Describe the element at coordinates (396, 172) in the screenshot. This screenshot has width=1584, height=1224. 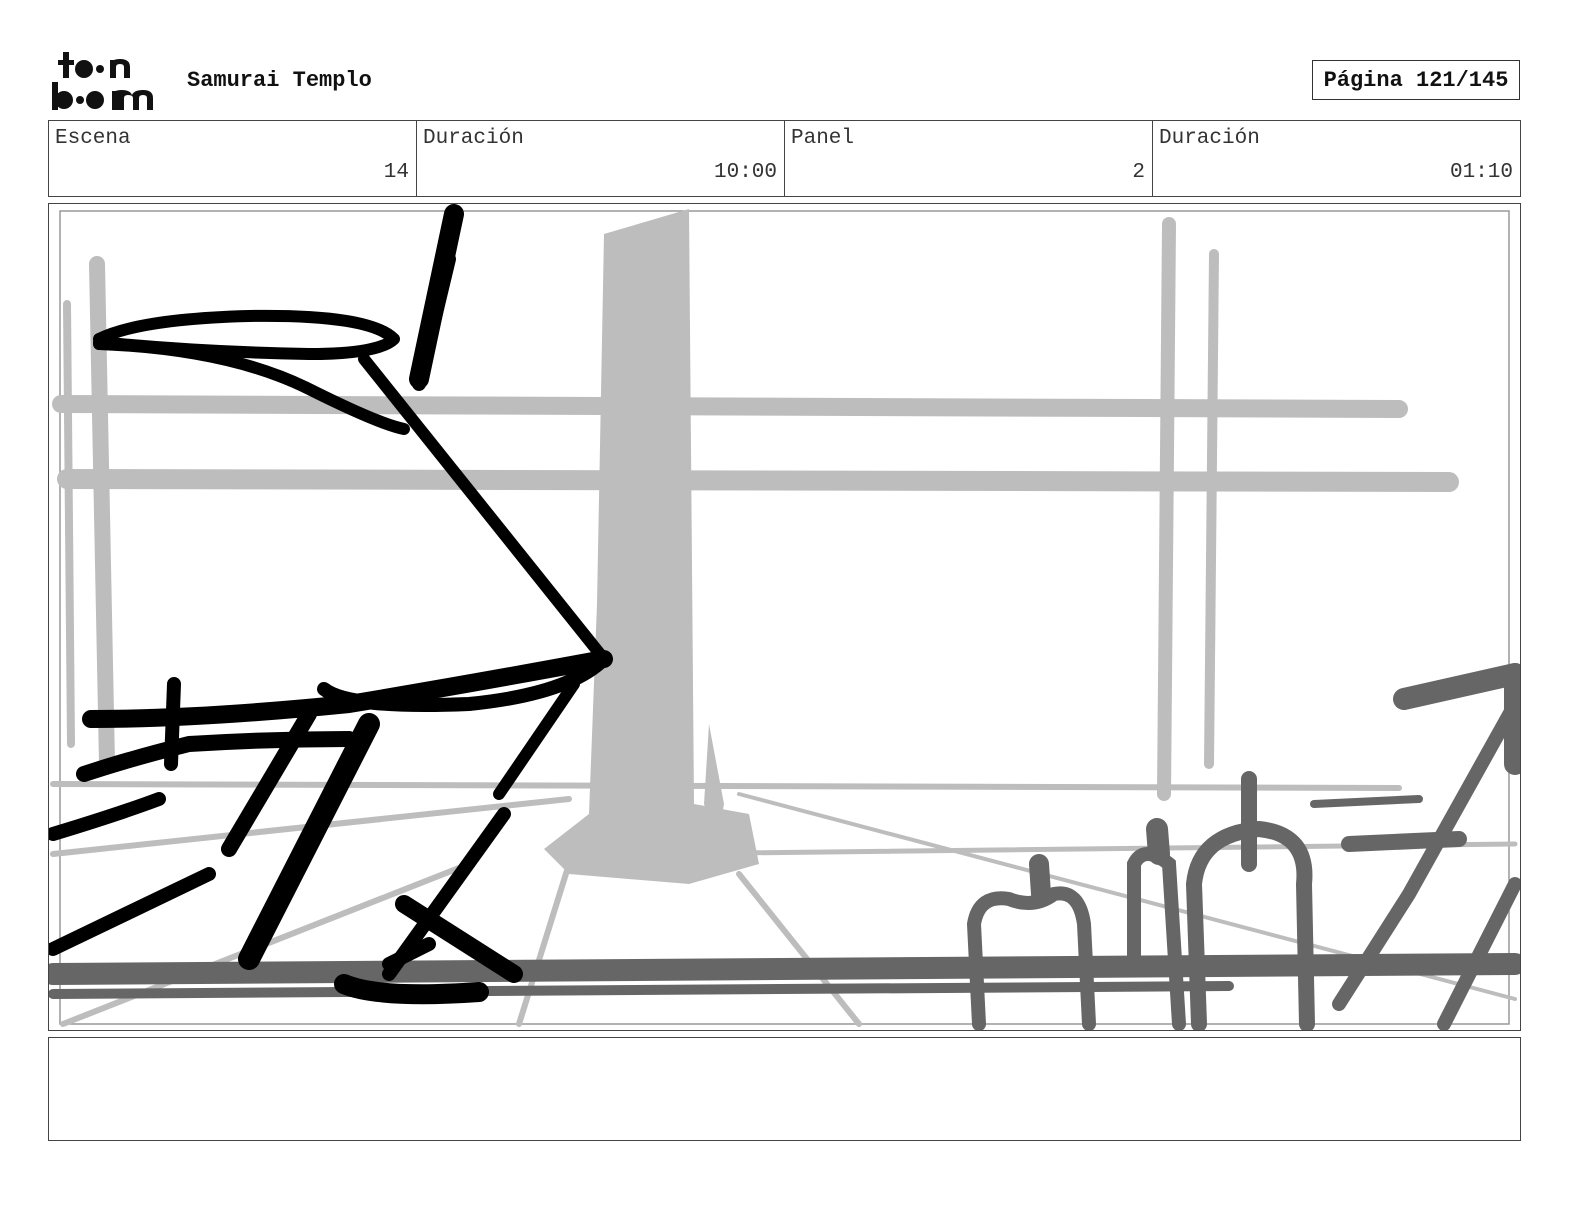
I see `scene-value: 14` at that location.